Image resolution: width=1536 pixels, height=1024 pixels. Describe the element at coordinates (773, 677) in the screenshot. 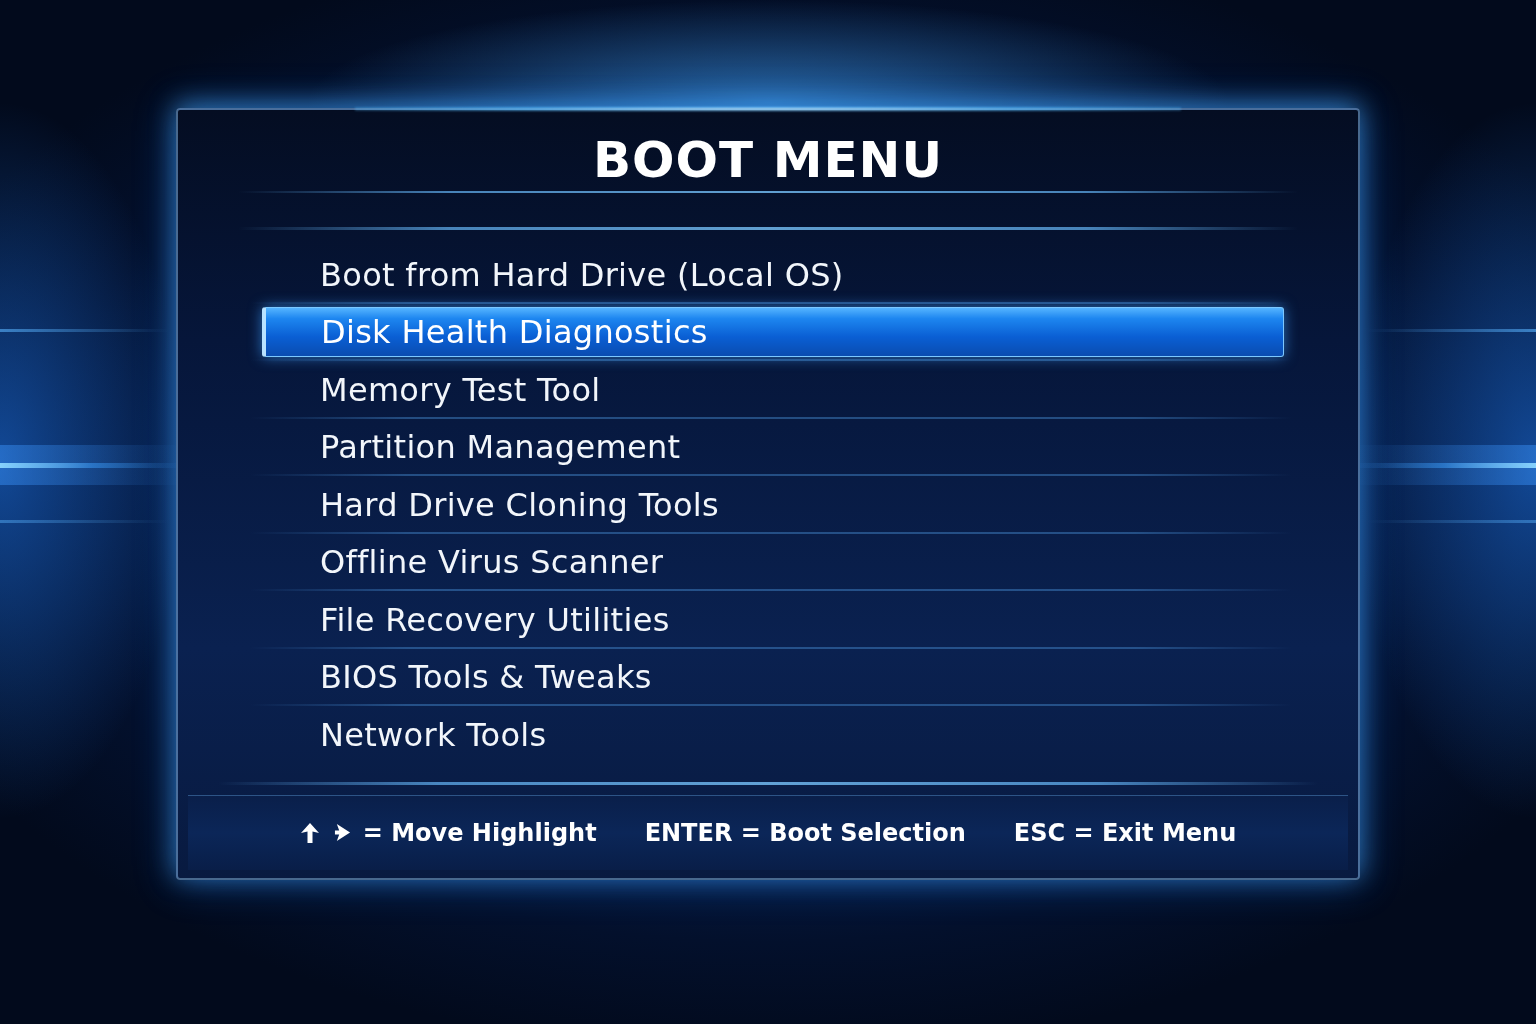

I see `menu-item: BIOS Tools & Tweaks` at that location.